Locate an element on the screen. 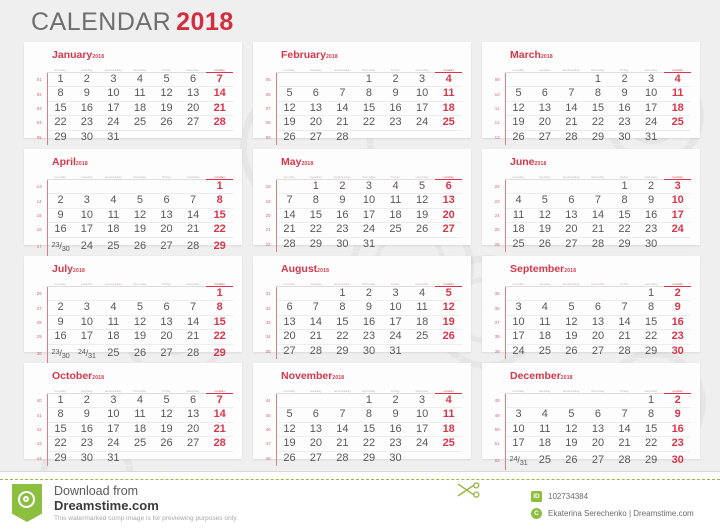 Image resolution: width=720 pixels, height=530 pixels. day-cell: 24/31 is located at coordinates (87, 354).